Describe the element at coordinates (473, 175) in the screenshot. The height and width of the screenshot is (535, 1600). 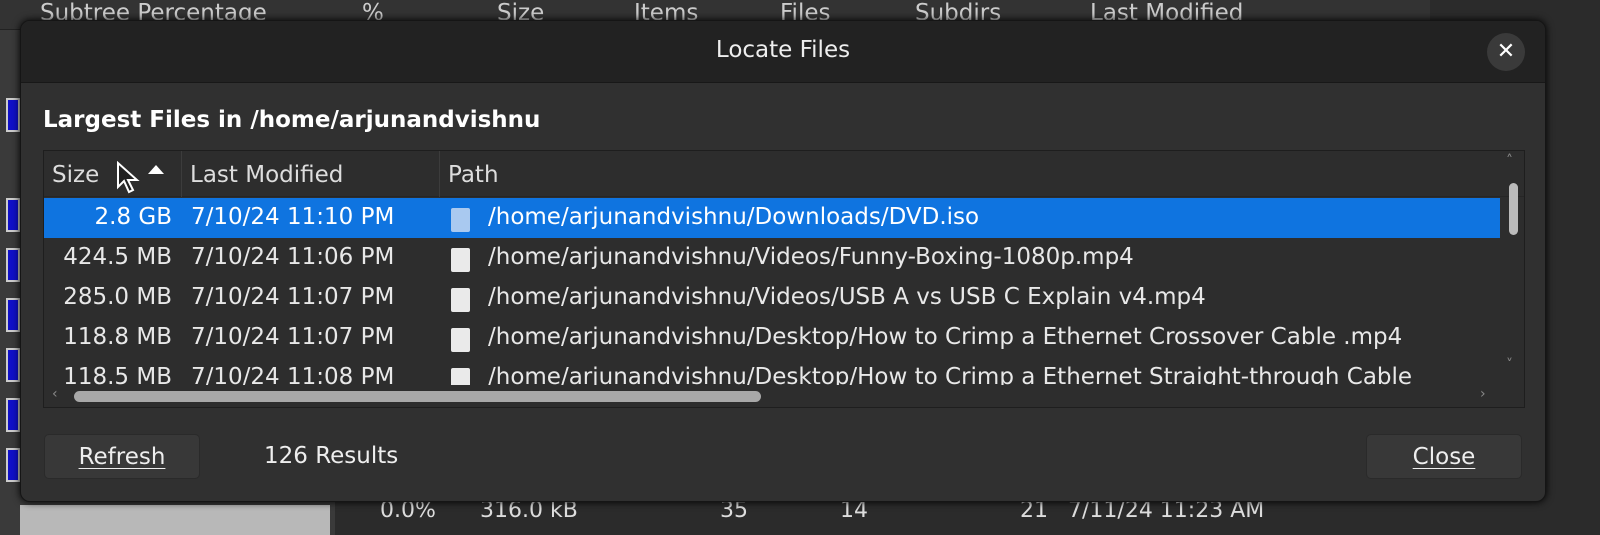
I see `col-path-label: Path` at that location.